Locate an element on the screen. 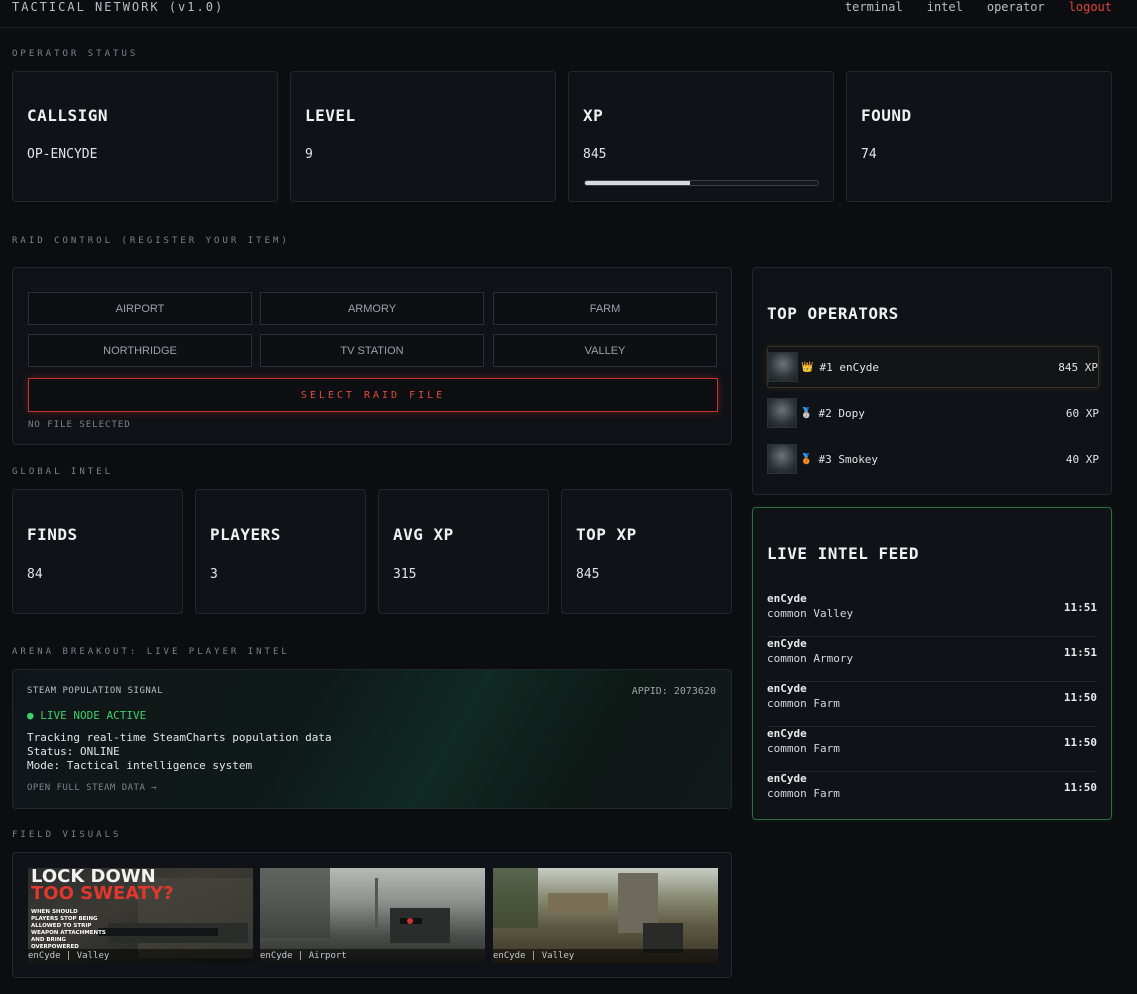  steam-line-3: Mode: Tactical intelligence system is located at coordinates (140, 765).